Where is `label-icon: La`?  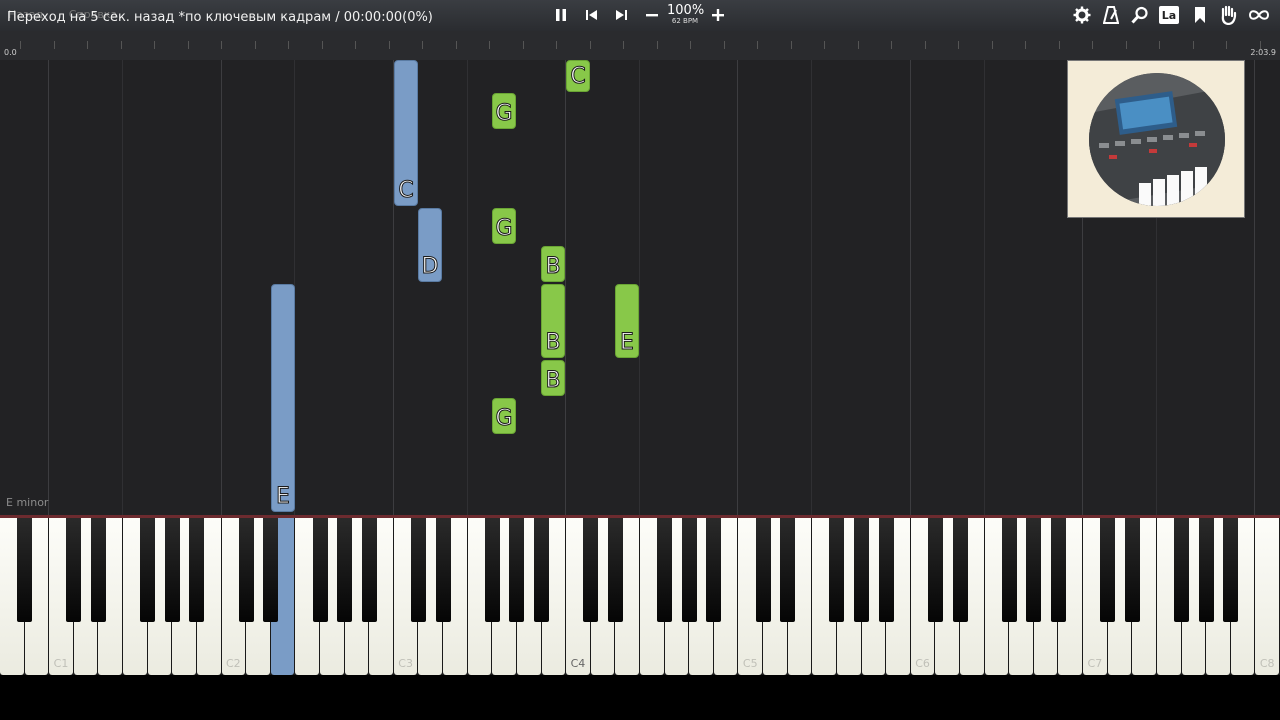 label-icon: La is located at coordinates (1169, 15).